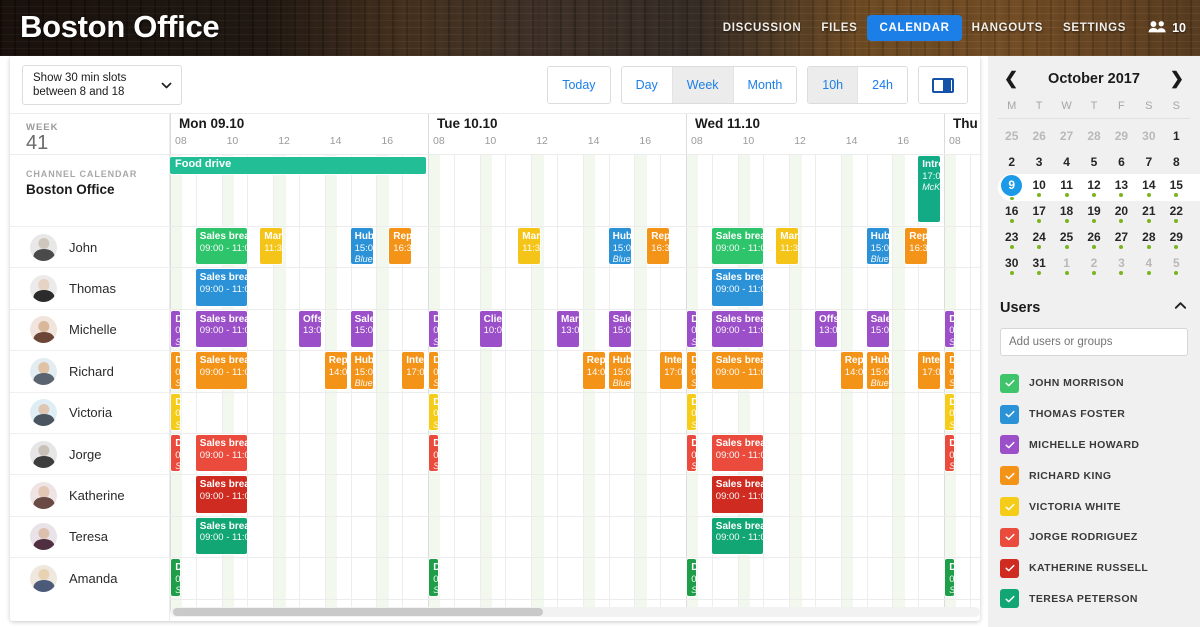  What do you see at coordinates (1121, 187) in the screenshot?
I see `mini-calendar-day: 13` at bounding box center [1121, 187].